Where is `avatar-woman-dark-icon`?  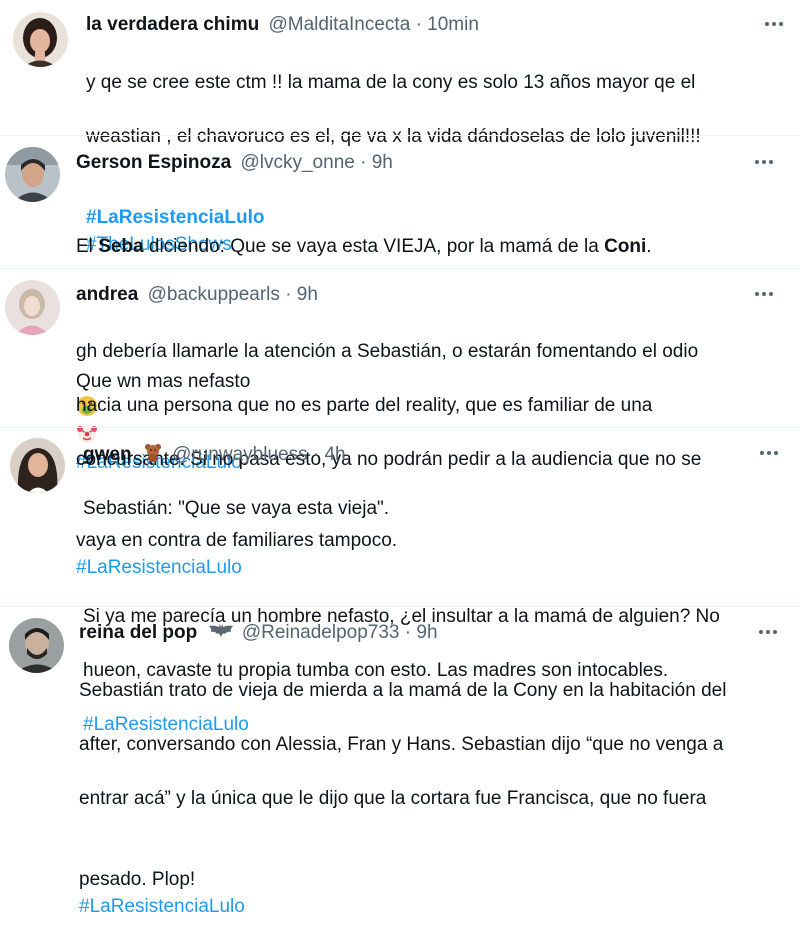 avatar-woman-dark-icon is located at coordinates (37, 465).